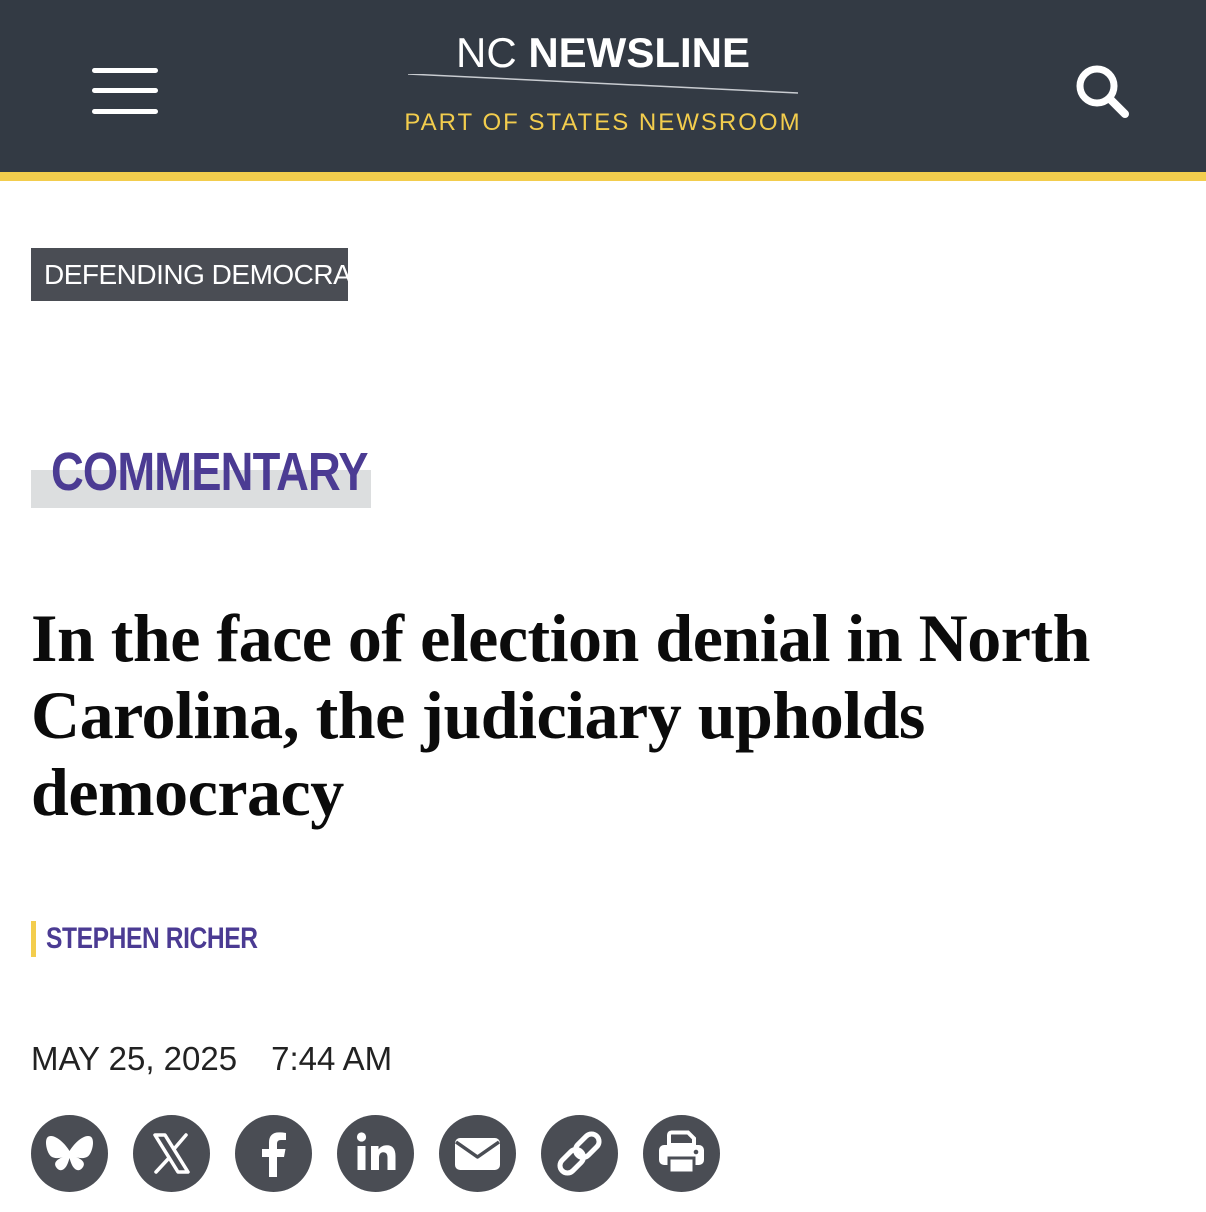 The height and width of the screenshot is (1212, 1206). What do you see at coordinates (579, 1153) in the screenshot?
I see `link-icon` at bounding box center [579, 1153].